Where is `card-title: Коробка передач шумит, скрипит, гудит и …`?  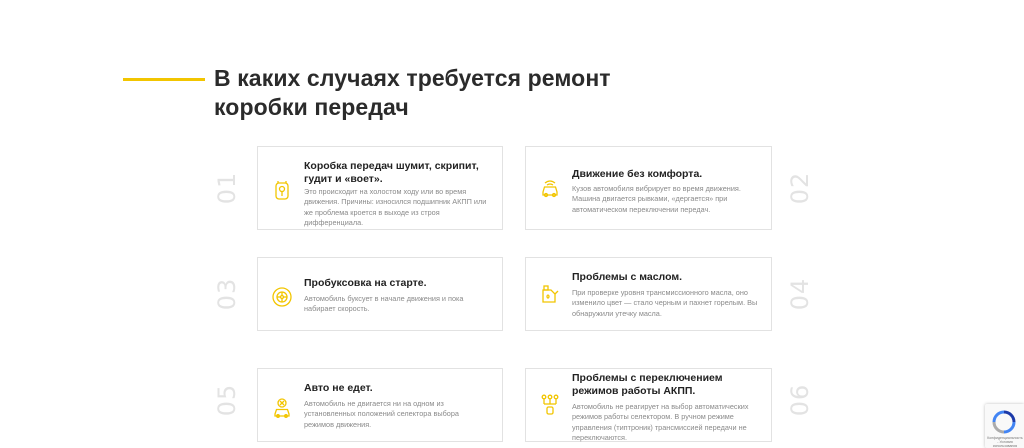 card-title: Коробка передач шумит, скрипит, гудит и … is located at coordinates (391, 172).